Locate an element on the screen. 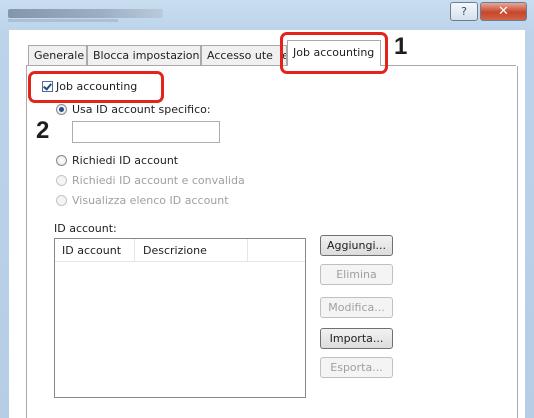  delete-button: Elimina is located at coordinates (356, 274).